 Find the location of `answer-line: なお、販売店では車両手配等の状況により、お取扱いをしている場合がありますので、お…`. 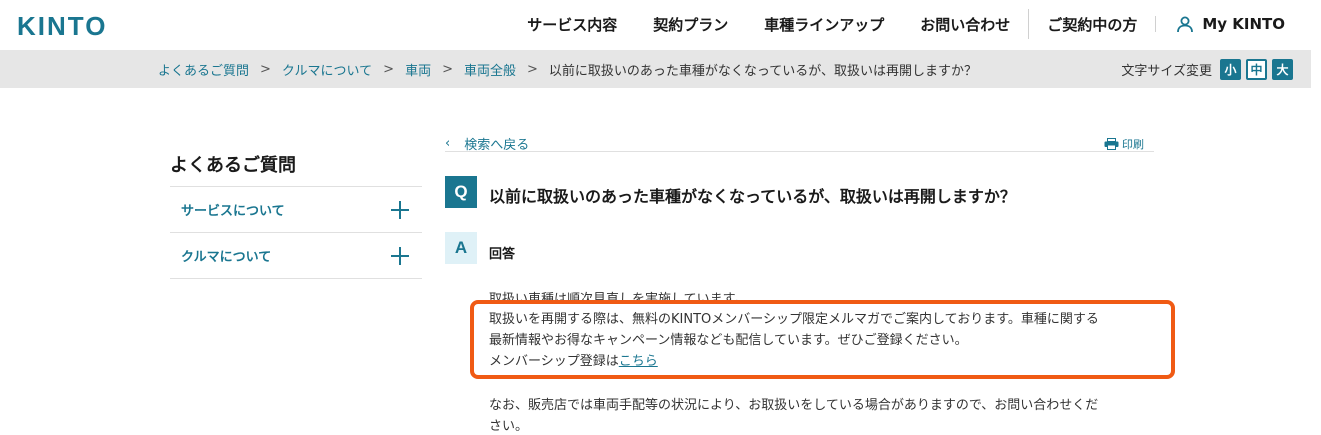

answer-line: なお、販売店では車両手配等の状況により、お取扱いをしている場合がありますので、お… is located at coordinates (794, 405).